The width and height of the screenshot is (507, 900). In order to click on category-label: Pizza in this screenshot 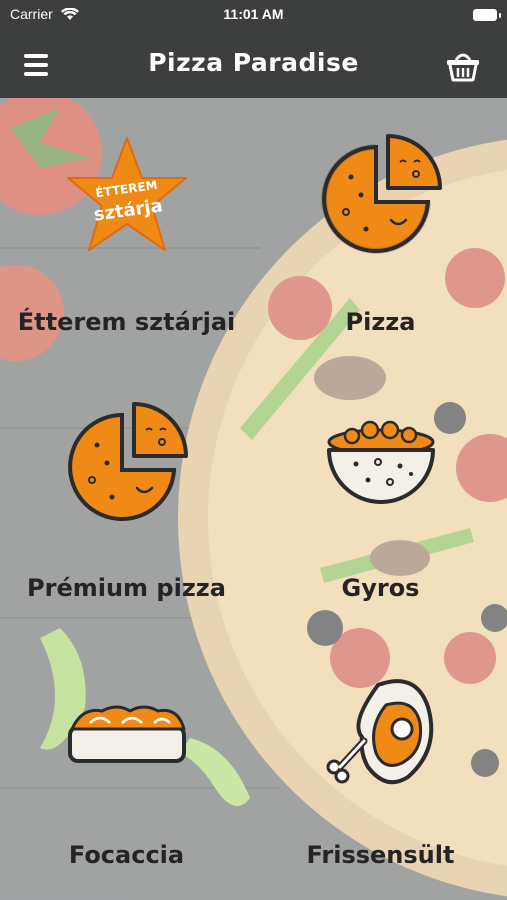, I will do `click(380, 322)`.